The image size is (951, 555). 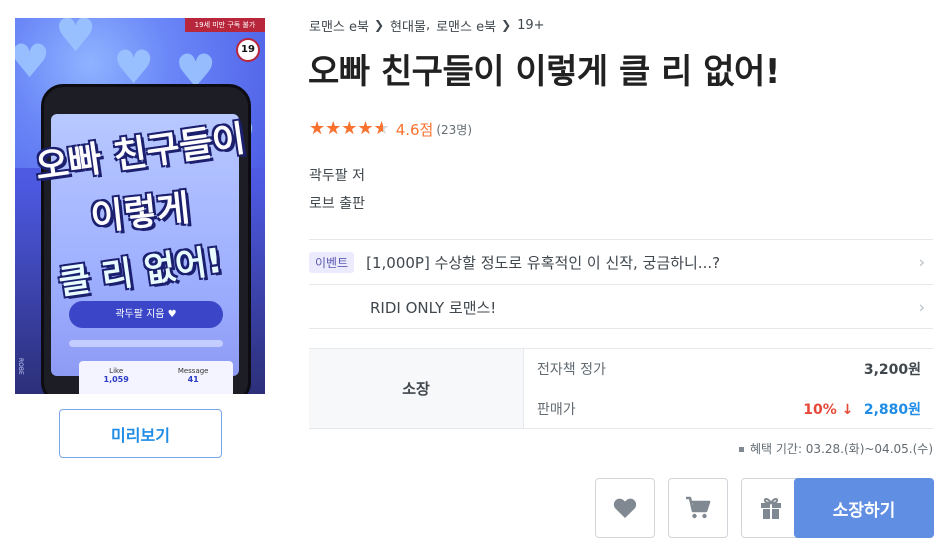 I want to click on author-link: 곽두팔 저, so click(x=337, y=175).